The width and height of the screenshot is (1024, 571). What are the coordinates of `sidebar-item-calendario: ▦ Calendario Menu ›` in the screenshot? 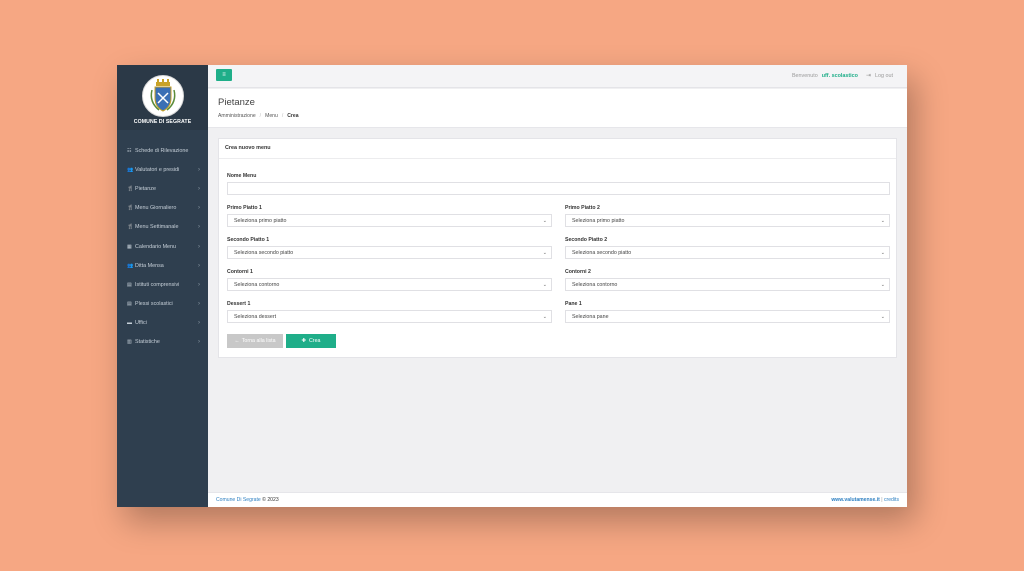 It's located at (162, 246).